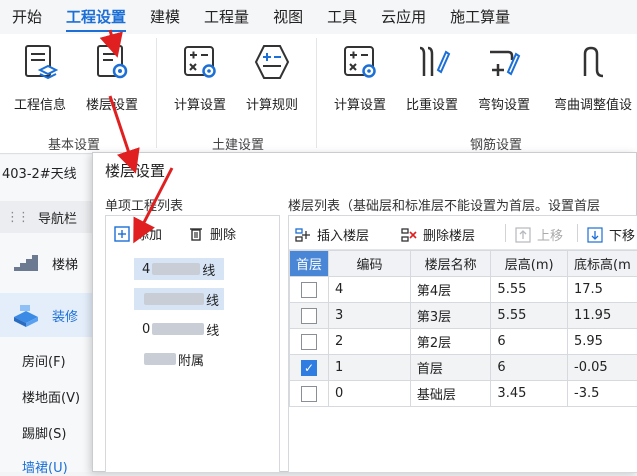 The image size is (637, 476). What do you see at coordinates (504, 62) in the screenshot?
I see `hook-settings-icon` at bounding box center [504, 62].